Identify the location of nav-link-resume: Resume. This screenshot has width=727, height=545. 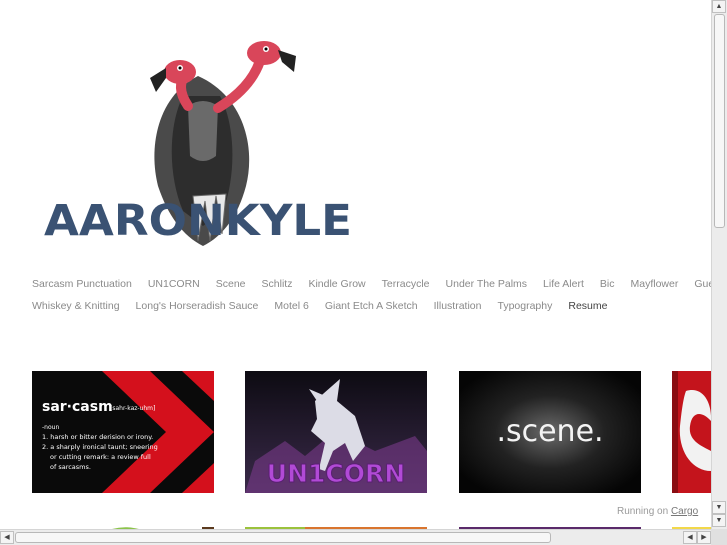
(587, 306).